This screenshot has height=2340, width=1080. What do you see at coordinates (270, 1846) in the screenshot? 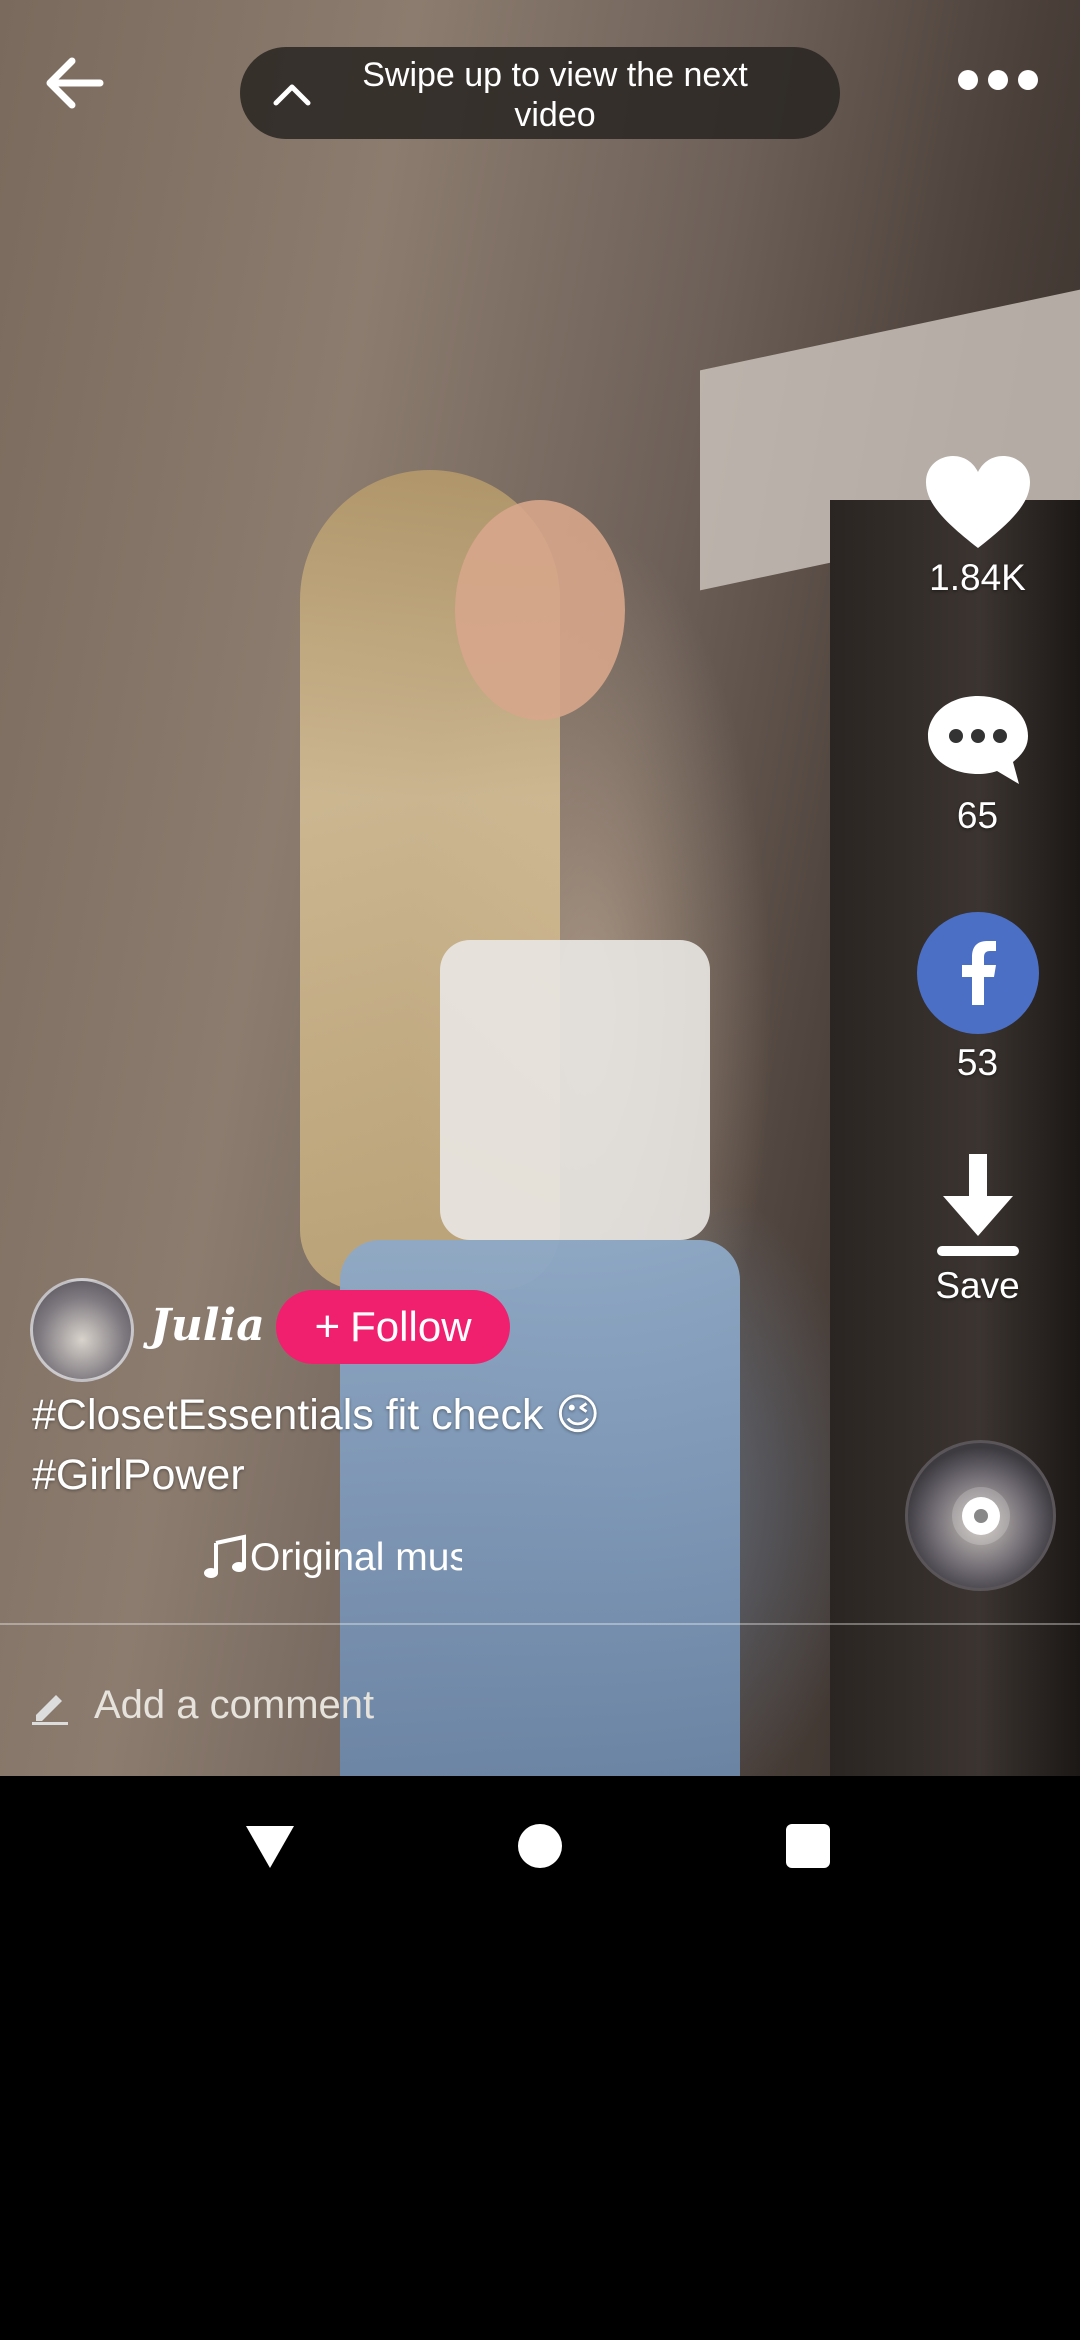
I see `nav-back-icon` at bounding box center [270, 1846].